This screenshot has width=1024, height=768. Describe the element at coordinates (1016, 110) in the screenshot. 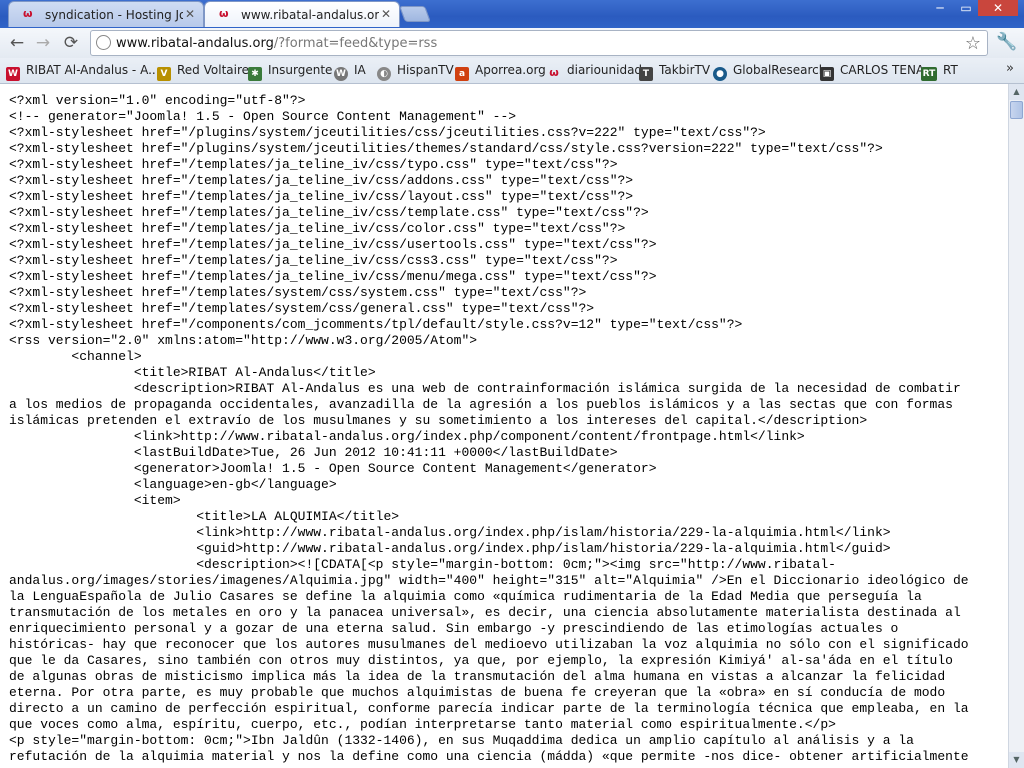

I see `scrollbar-thumb` at that location.